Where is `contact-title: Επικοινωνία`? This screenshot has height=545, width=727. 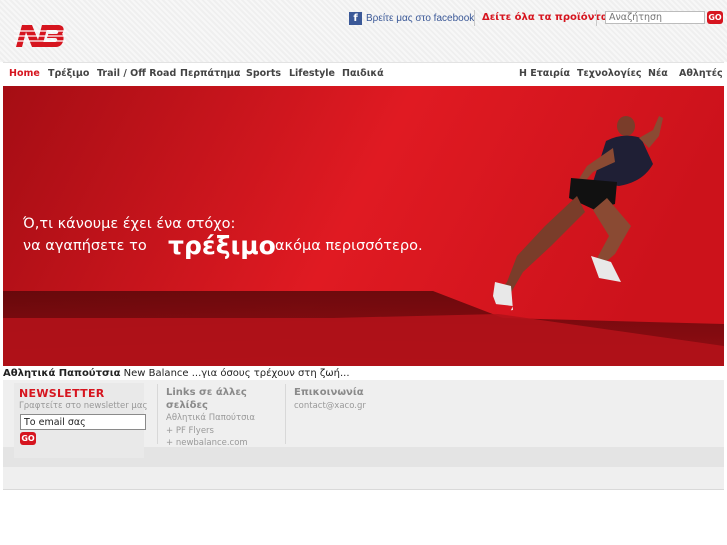
contact-title: Επικοινωνία is located at coordinates (329, 392).